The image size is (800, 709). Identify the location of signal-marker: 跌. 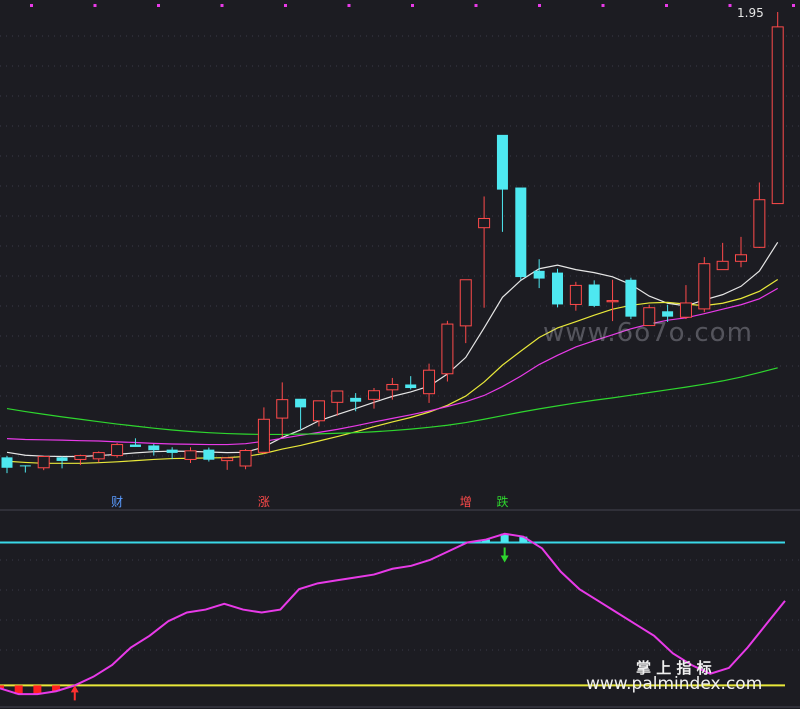
(502, 501).